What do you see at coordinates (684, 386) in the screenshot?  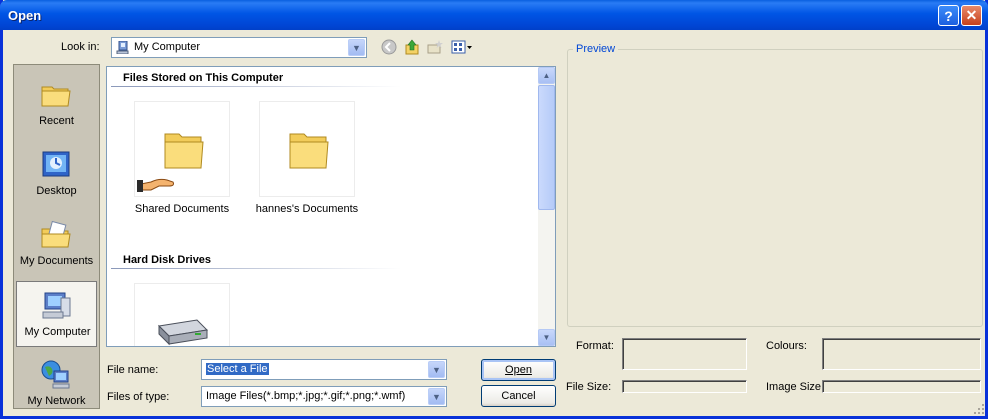 I see `file-size-value-box` at bounding box center [684, 386].